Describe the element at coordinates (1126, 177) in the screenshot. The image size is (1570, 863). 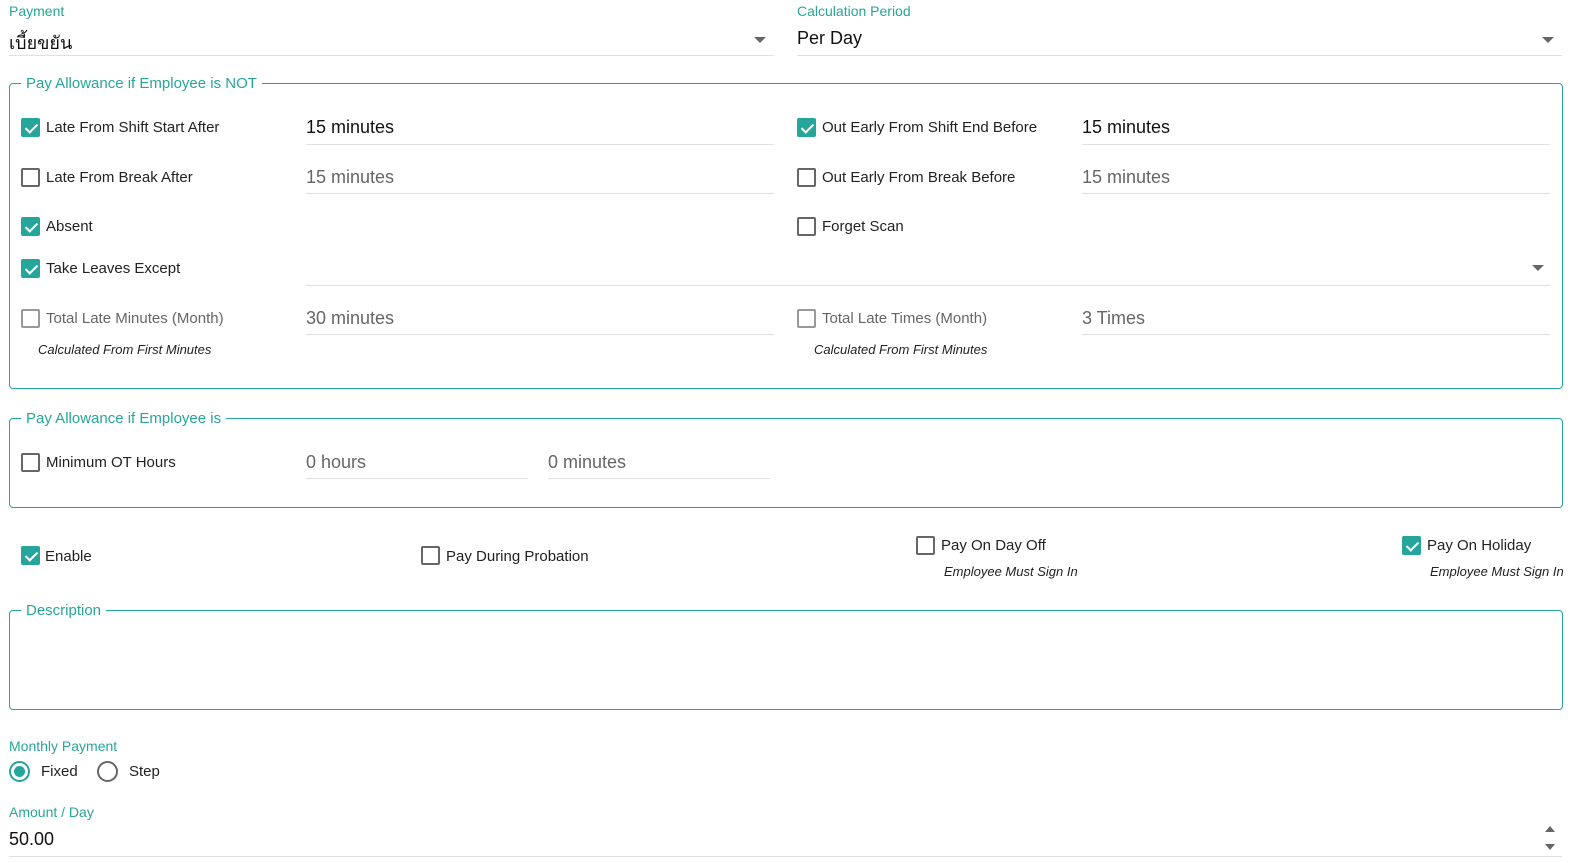
I see `out-early-break-input: 15 minutes` at that location.